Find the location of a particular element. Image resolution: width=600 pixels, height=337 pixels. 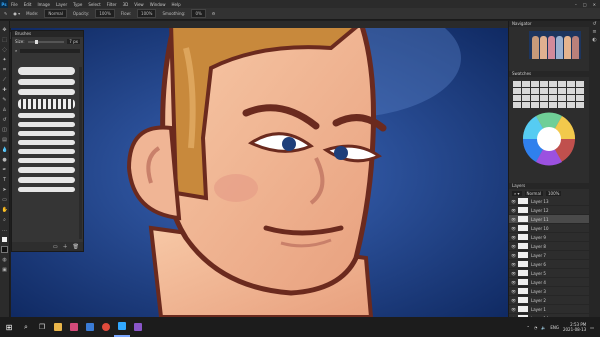

gradient-tool-icon: ▤ is located at coordinates (5, 140).